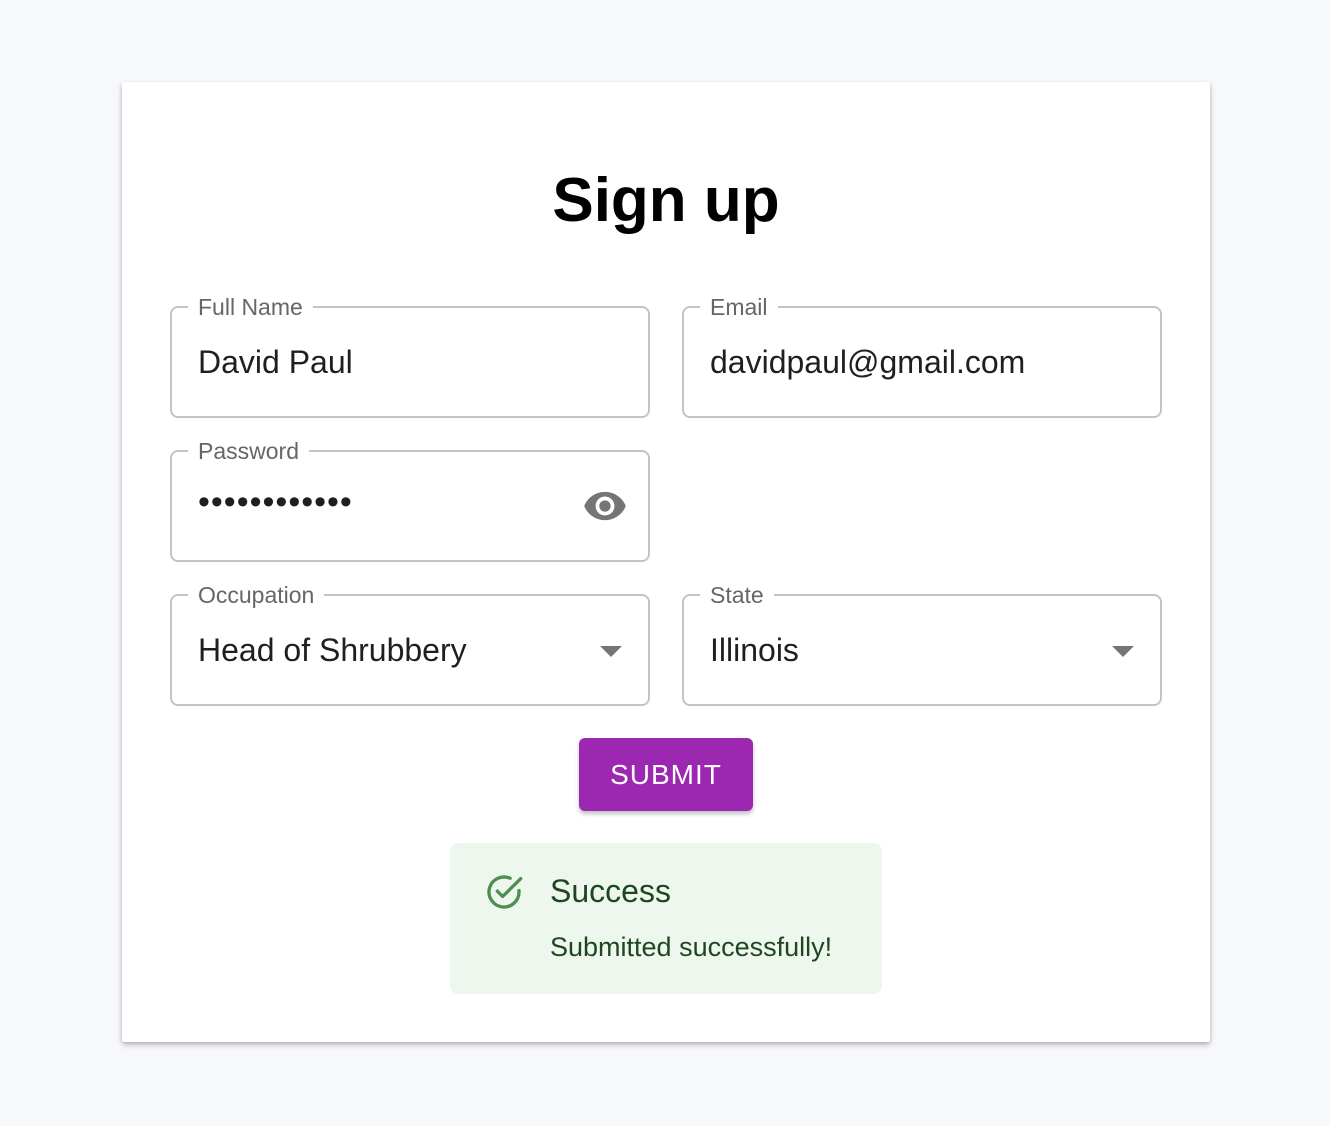 Image resolution: width=1330 pixels, height=1126 pixels. What do you see at coordinates (332, 650) in the screenshot?
I see `occupation-value: Head of Shrubbery` at bounding box center [332, 650].